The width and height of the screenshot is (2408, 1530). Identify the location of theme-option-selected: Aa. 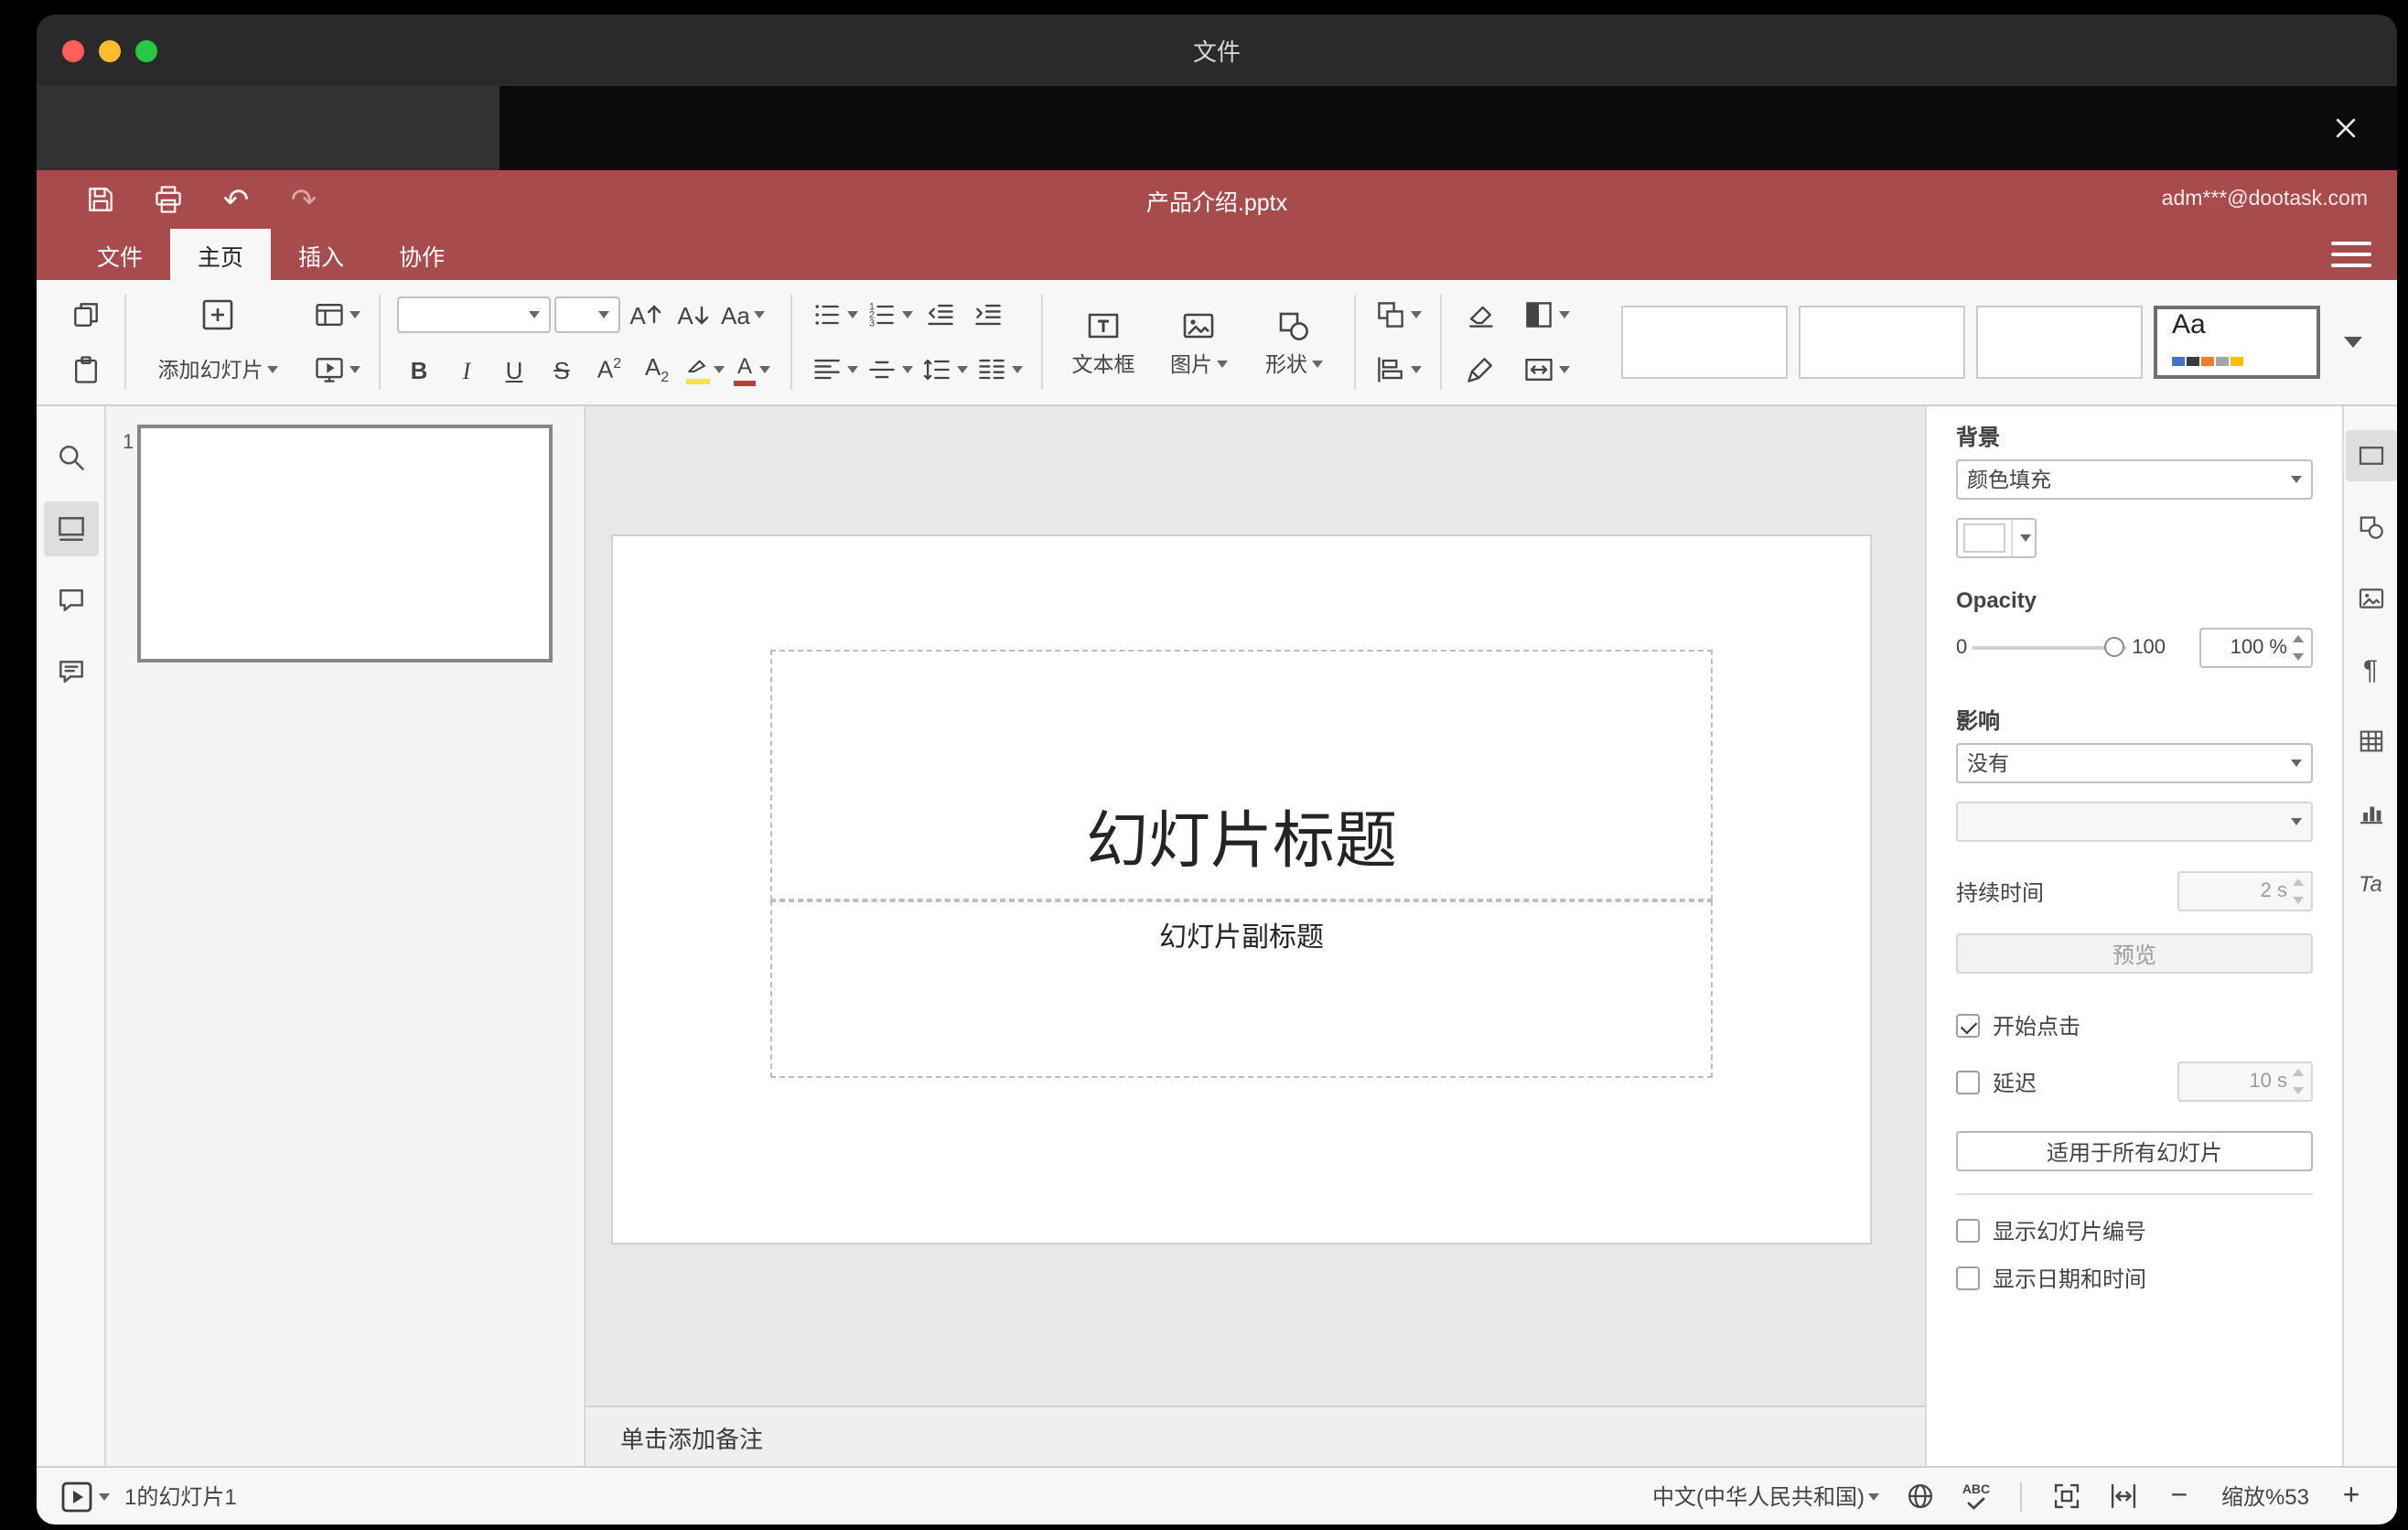
(2237, 342).